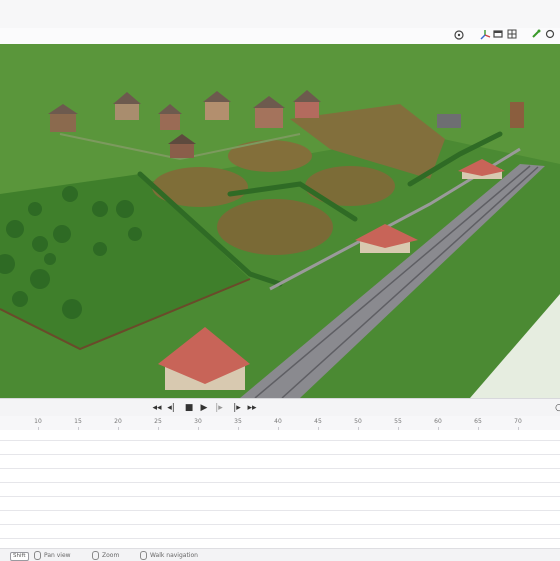  I want to click on timeline-tick-label: 70, so click(518, 421).